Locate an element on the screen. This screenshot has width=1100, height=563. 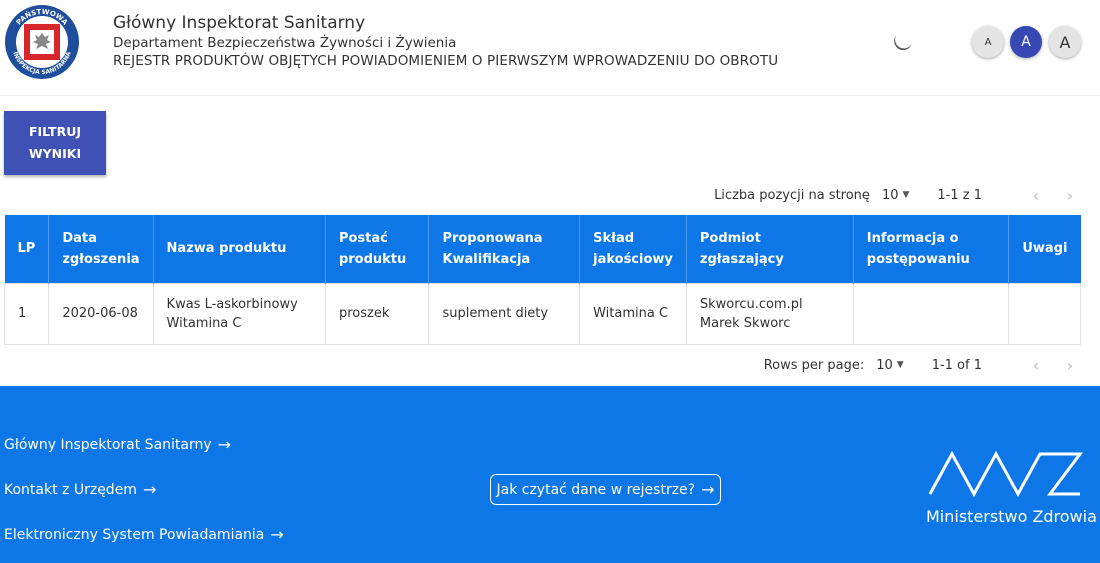
footer-link-gis: Główny Inspektorat Sanitarny → is located at coordinates (117, 444).